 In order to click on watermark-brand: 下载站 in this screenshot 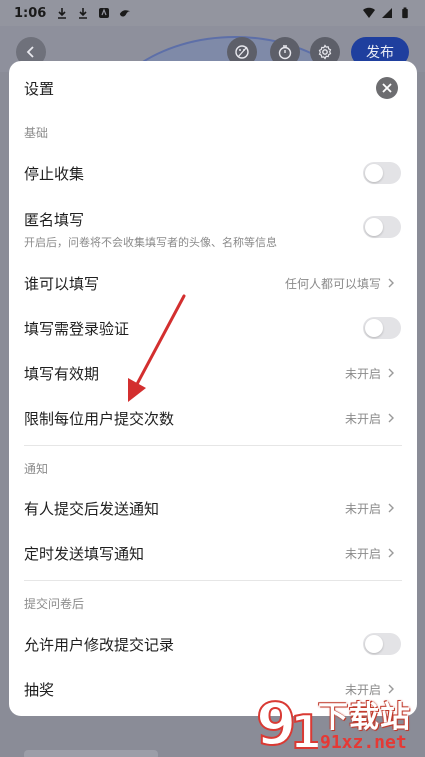, I will do `click(364, 717)`.